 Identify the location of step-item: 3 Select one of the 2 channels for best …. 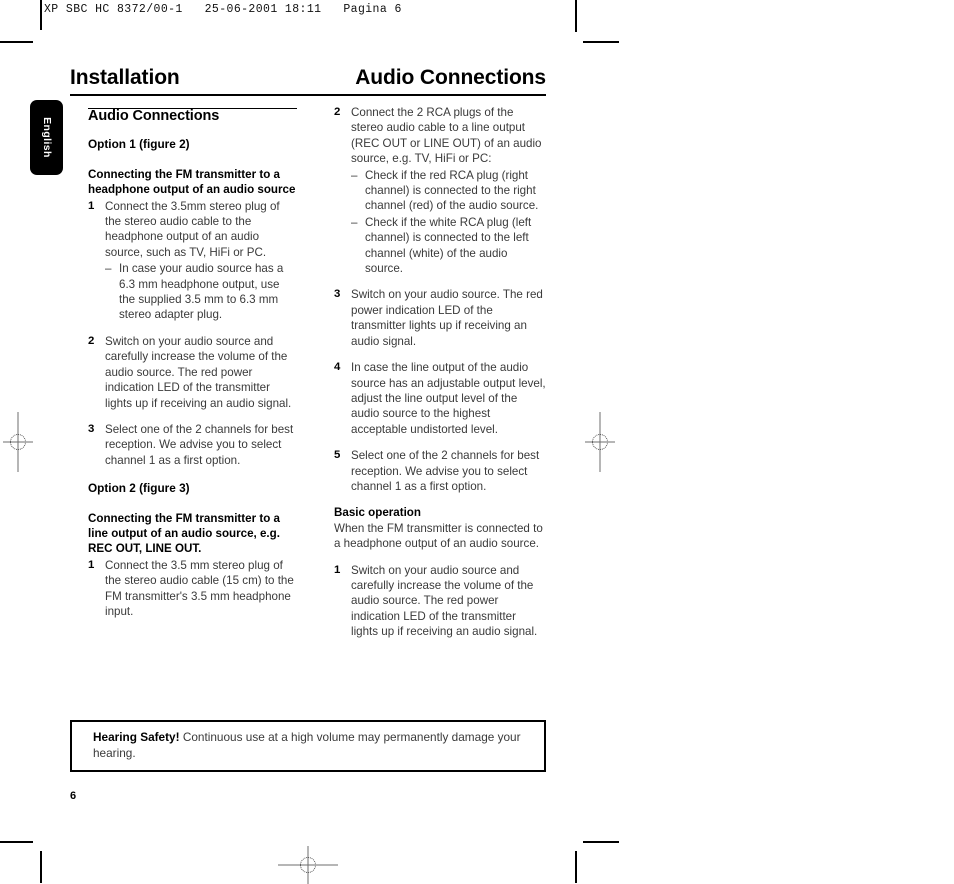
(193, 445).